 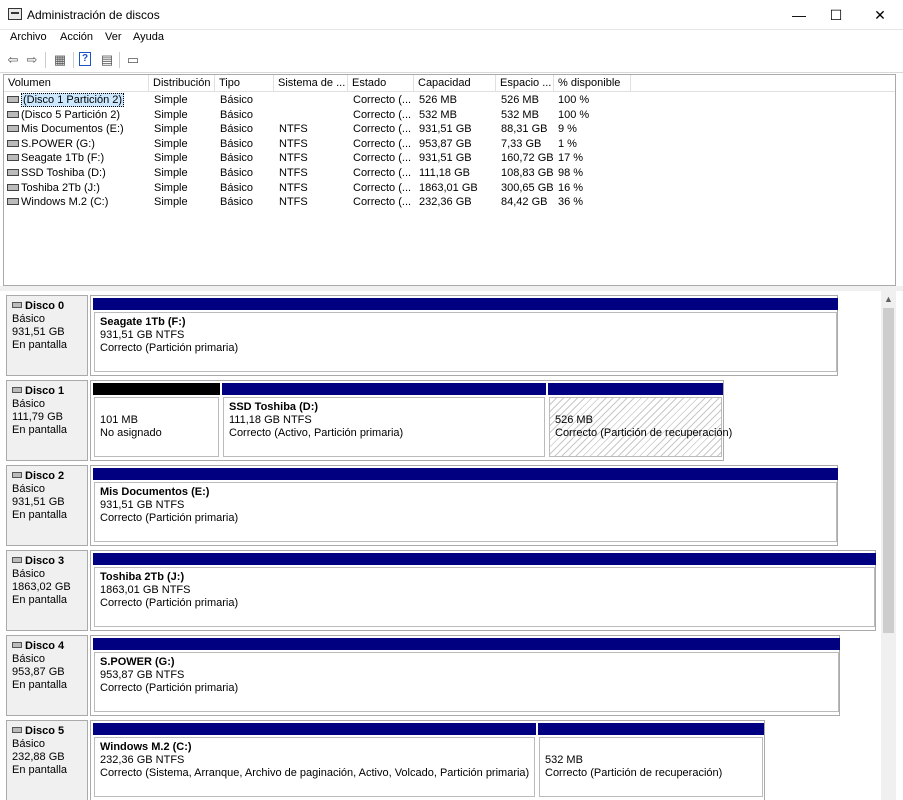 What do you see at coordinates (570, 173) in the screenshot?
I see `table-cell: 98 %` at bounding box center [570, 173].